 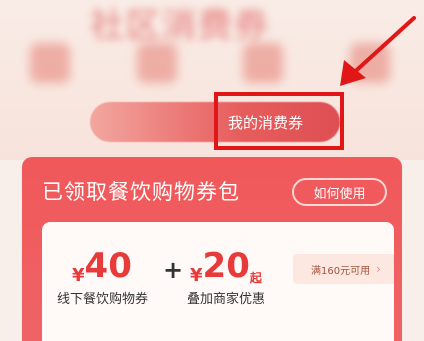 I want to click on usage-condition-button: 满160元可用 ›, so click(x=343, y=269).